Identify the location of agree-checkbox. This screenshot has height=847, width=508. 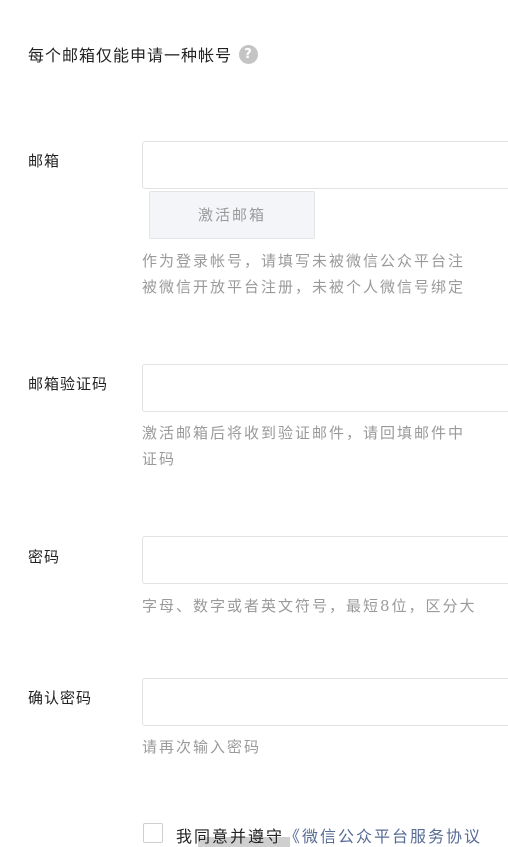
(153, 833).